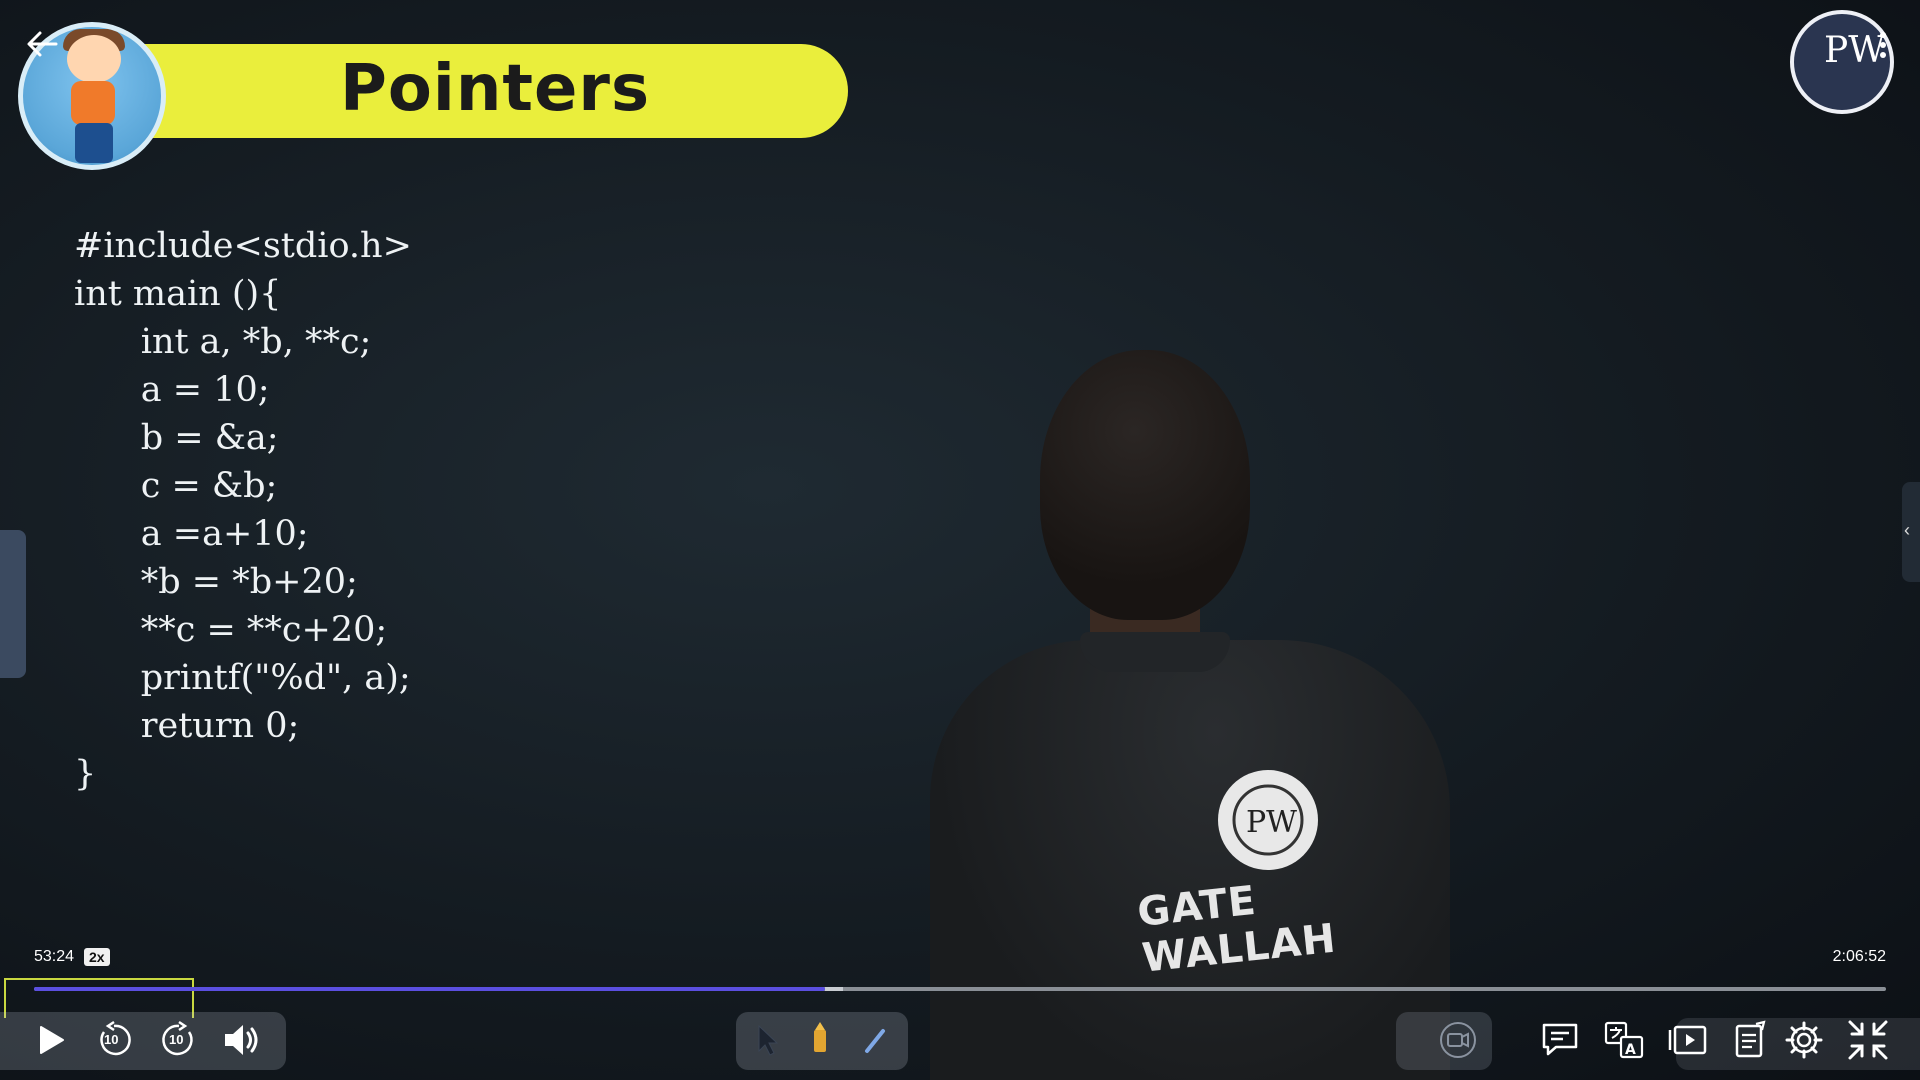  Describe the element at coordinates (1804, 1040) in the screenshot. I see `settings-icon` at that location.